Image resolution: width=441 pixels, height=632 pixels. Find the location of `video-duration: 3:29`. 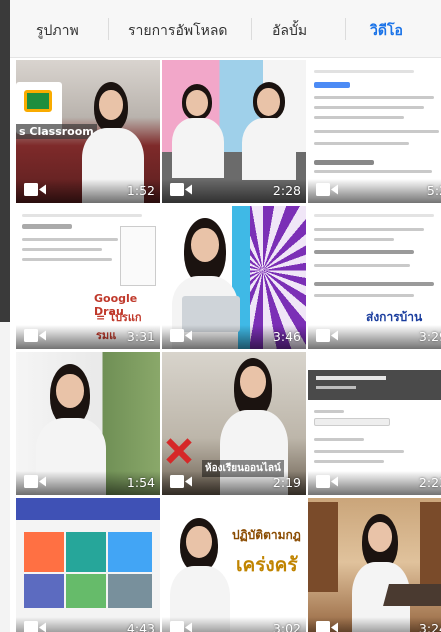

video-duration: 3:29 is located at coordinates (429, 336).